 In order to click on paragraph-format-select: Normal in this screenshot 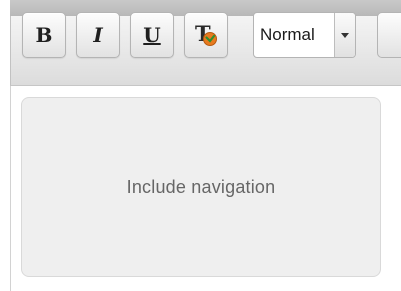, I will do `click(304, 35)`.